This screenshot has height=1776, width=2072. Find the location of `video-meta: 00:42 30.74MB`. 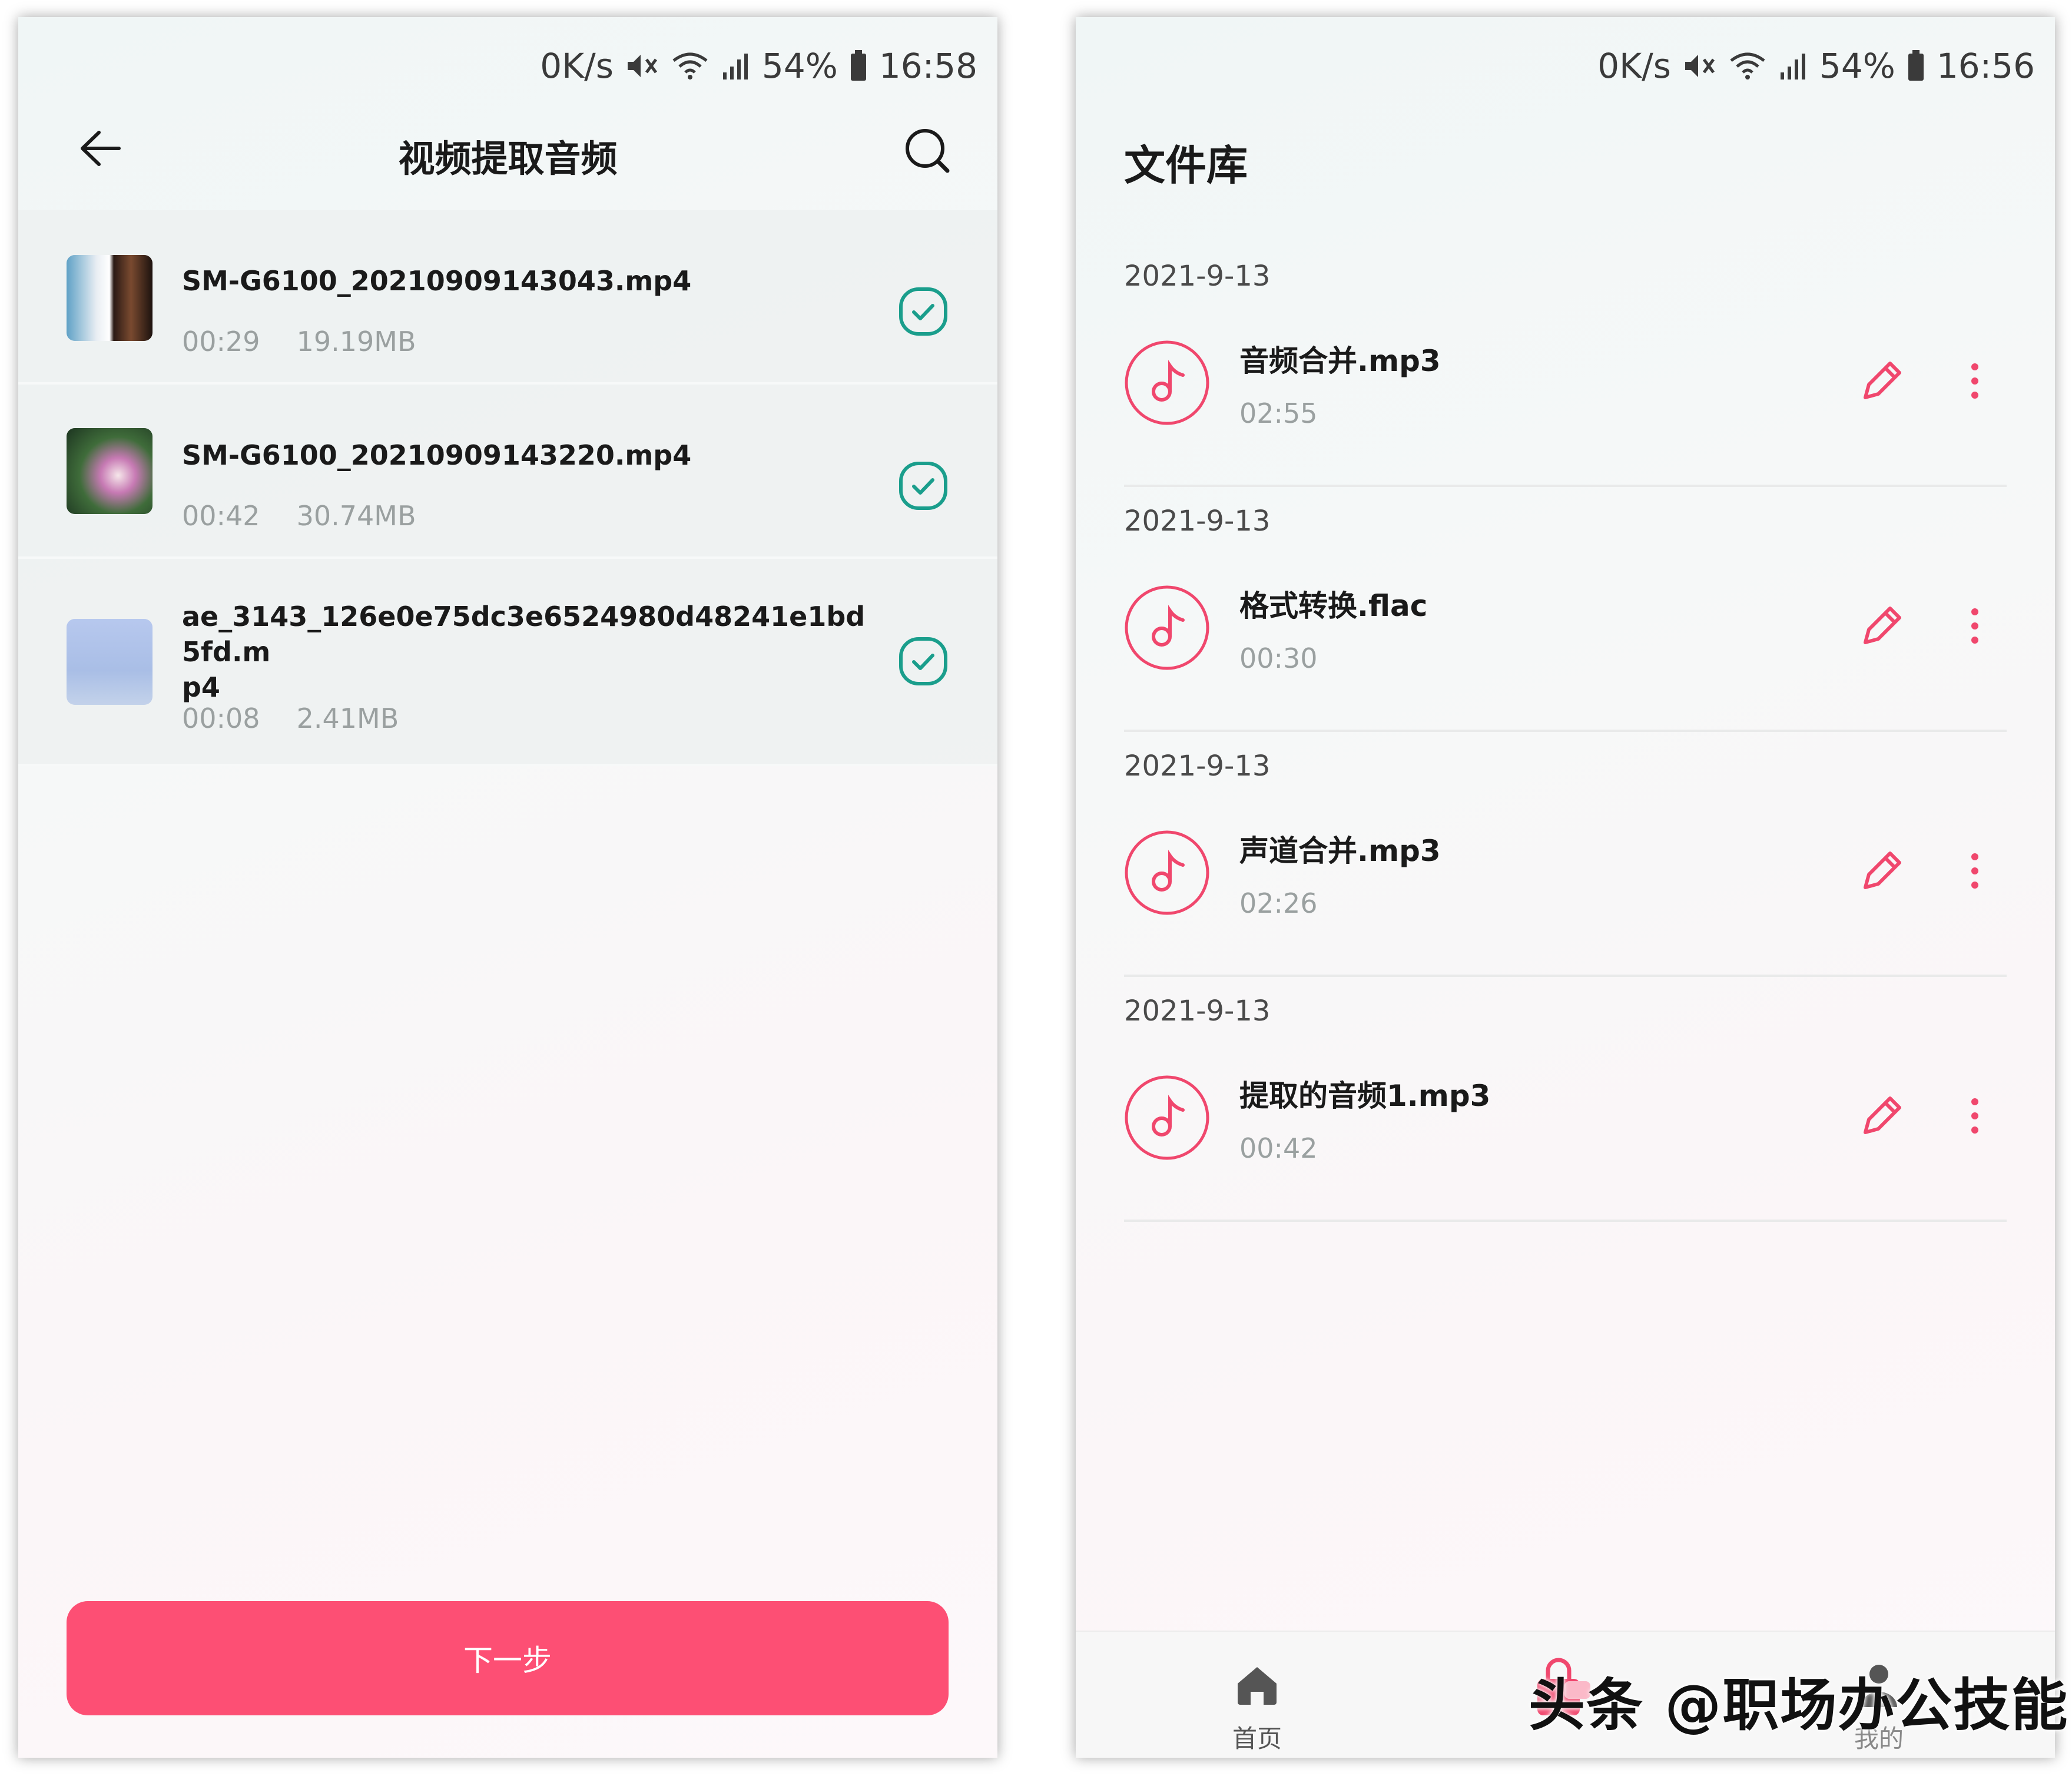

video-meta: 00:42 30.74MB is located at coordinates (299, 516).